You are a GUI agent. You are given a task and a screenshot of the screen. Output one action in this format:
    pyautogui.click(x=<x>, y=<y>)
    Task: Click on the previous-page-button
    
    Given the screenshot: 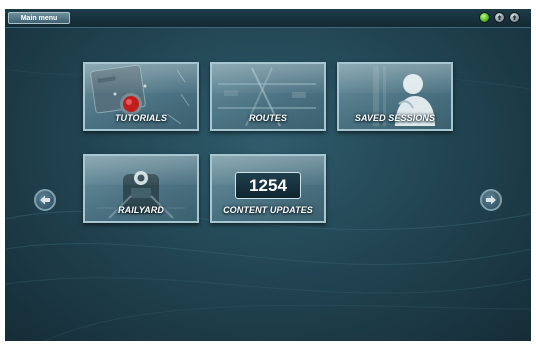 What is the action you would take?
    pyautogui.click(x=45, y=200)
    